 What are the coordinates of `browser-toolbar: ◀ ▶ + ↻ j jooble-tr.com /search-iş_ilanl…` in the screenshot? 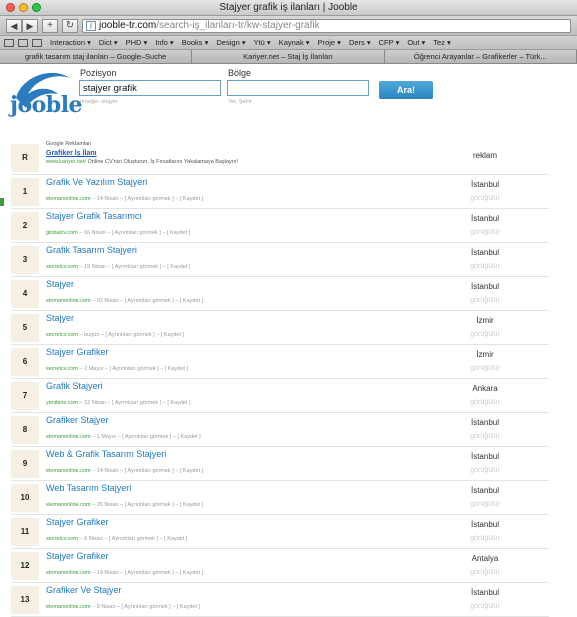 It's located at (288, 26).